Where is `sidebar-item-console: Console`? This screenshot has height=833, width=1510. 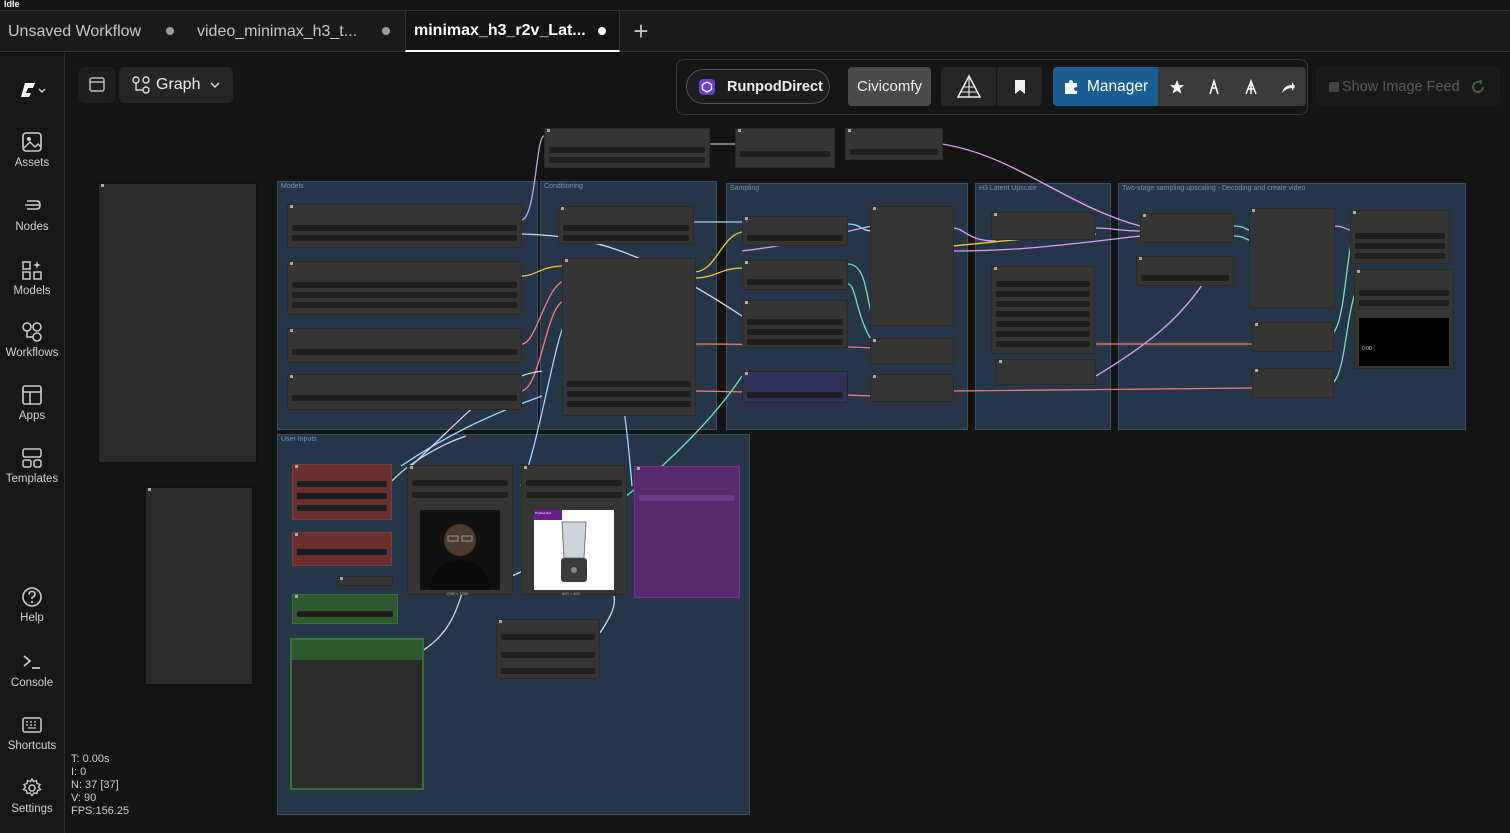
sidebar-item-console: Console is located at coordinates (32, 670).